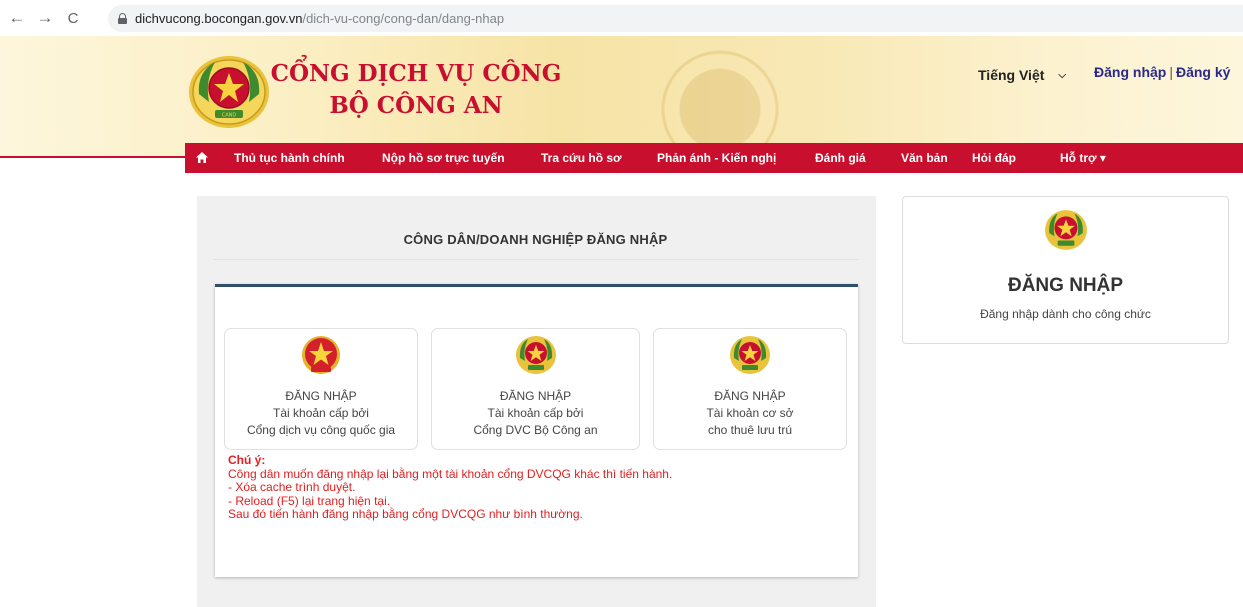 Image resolution: width=1243 pixels, height=607 pixels. I want to click on card-accommodation-line1: ĐĂNG NHẬP, so click(750, 396).